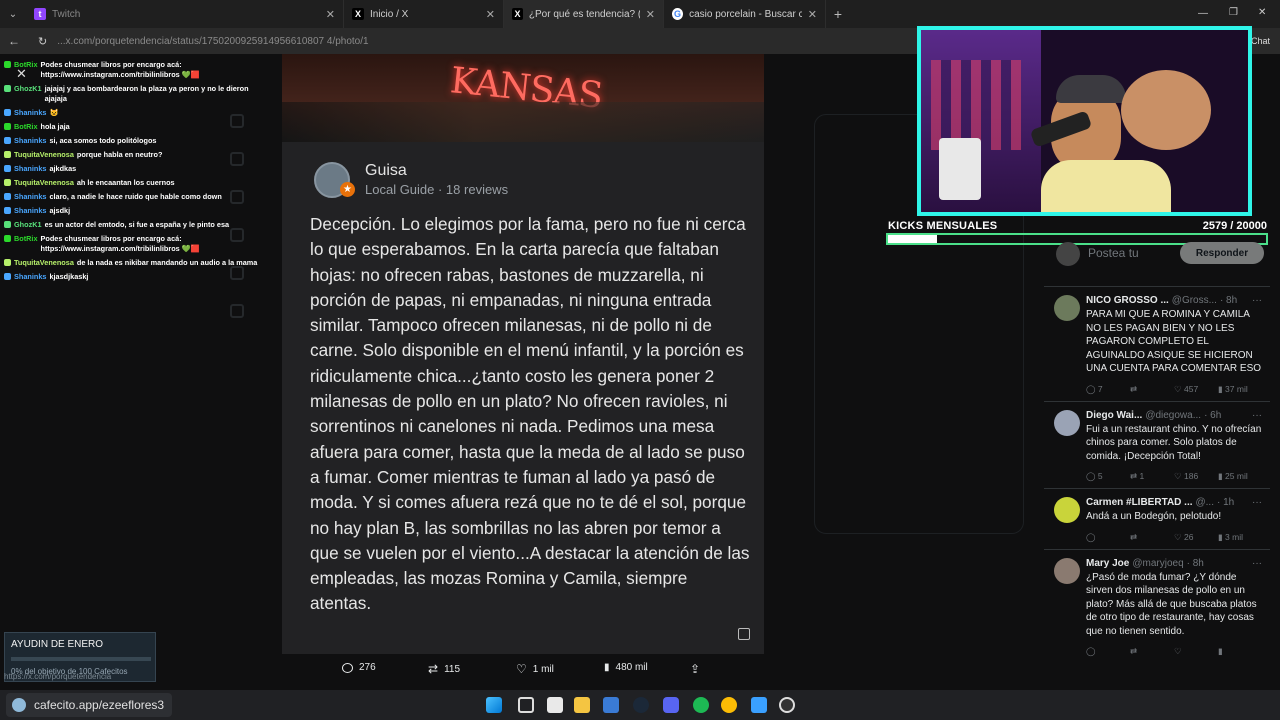 The image size is (1280, 720). Describe the element at coordinates (1113, 253) in the screenshot. I see `reply-input: Postea tu` at that location.